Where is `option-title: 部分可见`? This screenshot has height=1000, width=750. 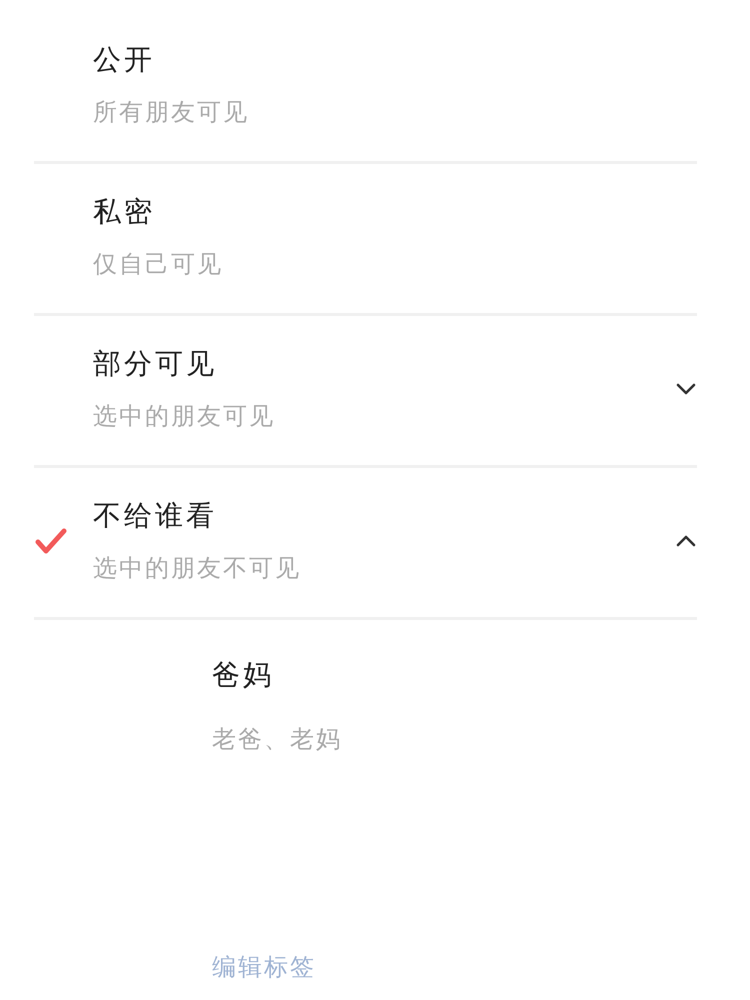 option-title: 部分可见 is located at coordinates (155, 364).